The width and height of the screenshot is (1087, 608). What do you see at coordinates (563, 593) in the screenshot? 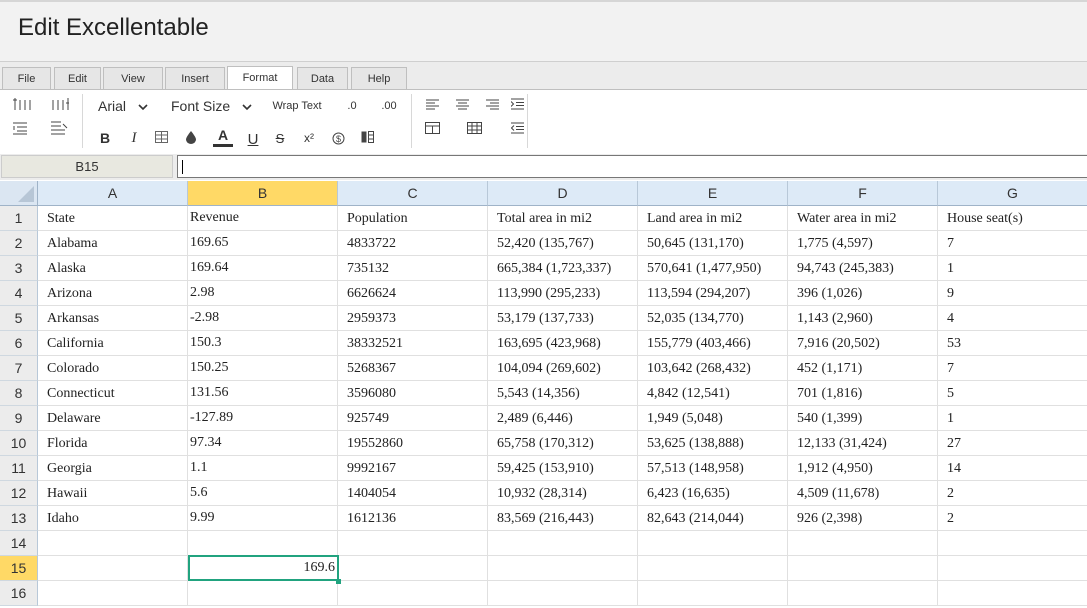
I see `cell-d16` at bounding box center [563, 593].